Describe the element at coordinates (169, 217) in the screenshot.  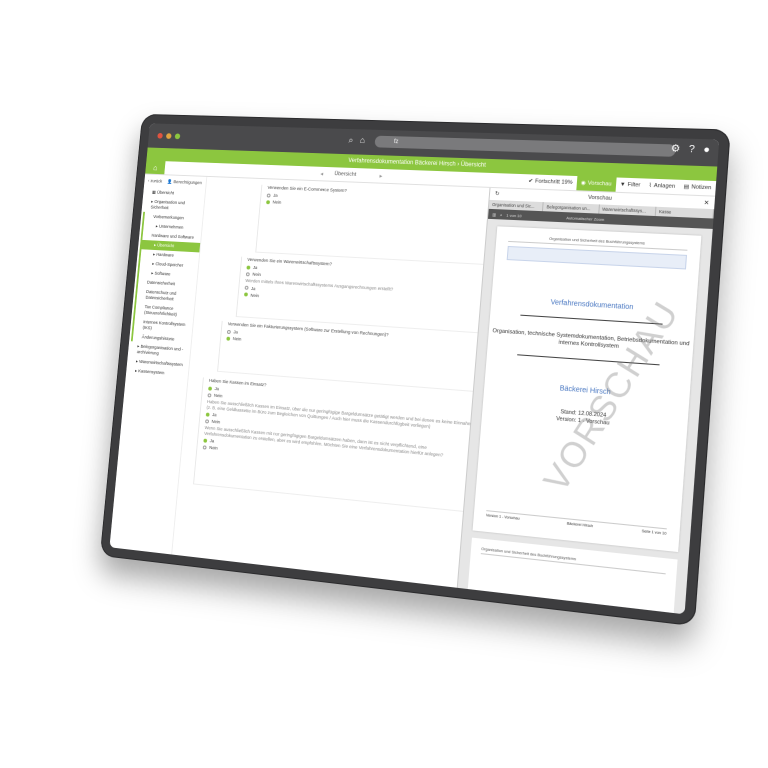
I see `sidebar-item-label: Vorbemerkungen` at that location.